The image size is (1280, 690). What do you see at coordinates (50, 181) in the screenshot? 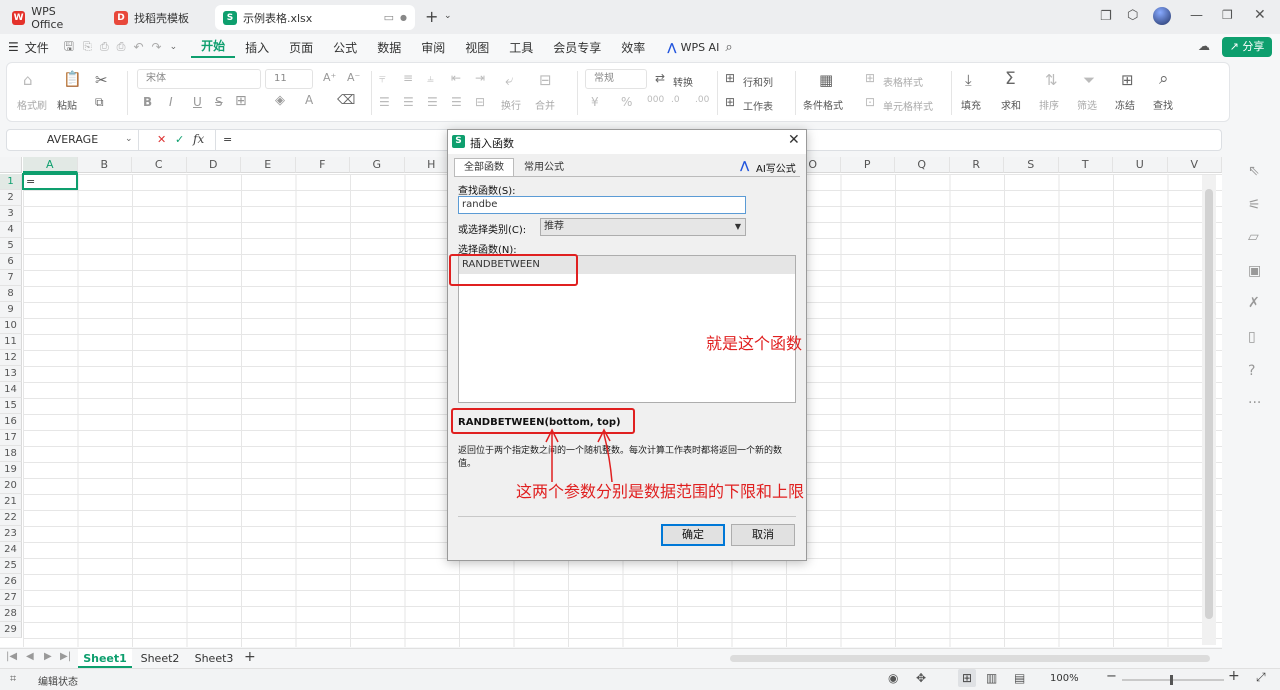
I see `active-cell-a1: =` at bounding box center [50, 181].